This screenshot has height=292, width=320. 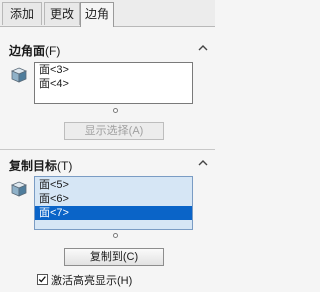 I want to click on tab-bar: 添加 更改 边角, so click(x=107, y=13).